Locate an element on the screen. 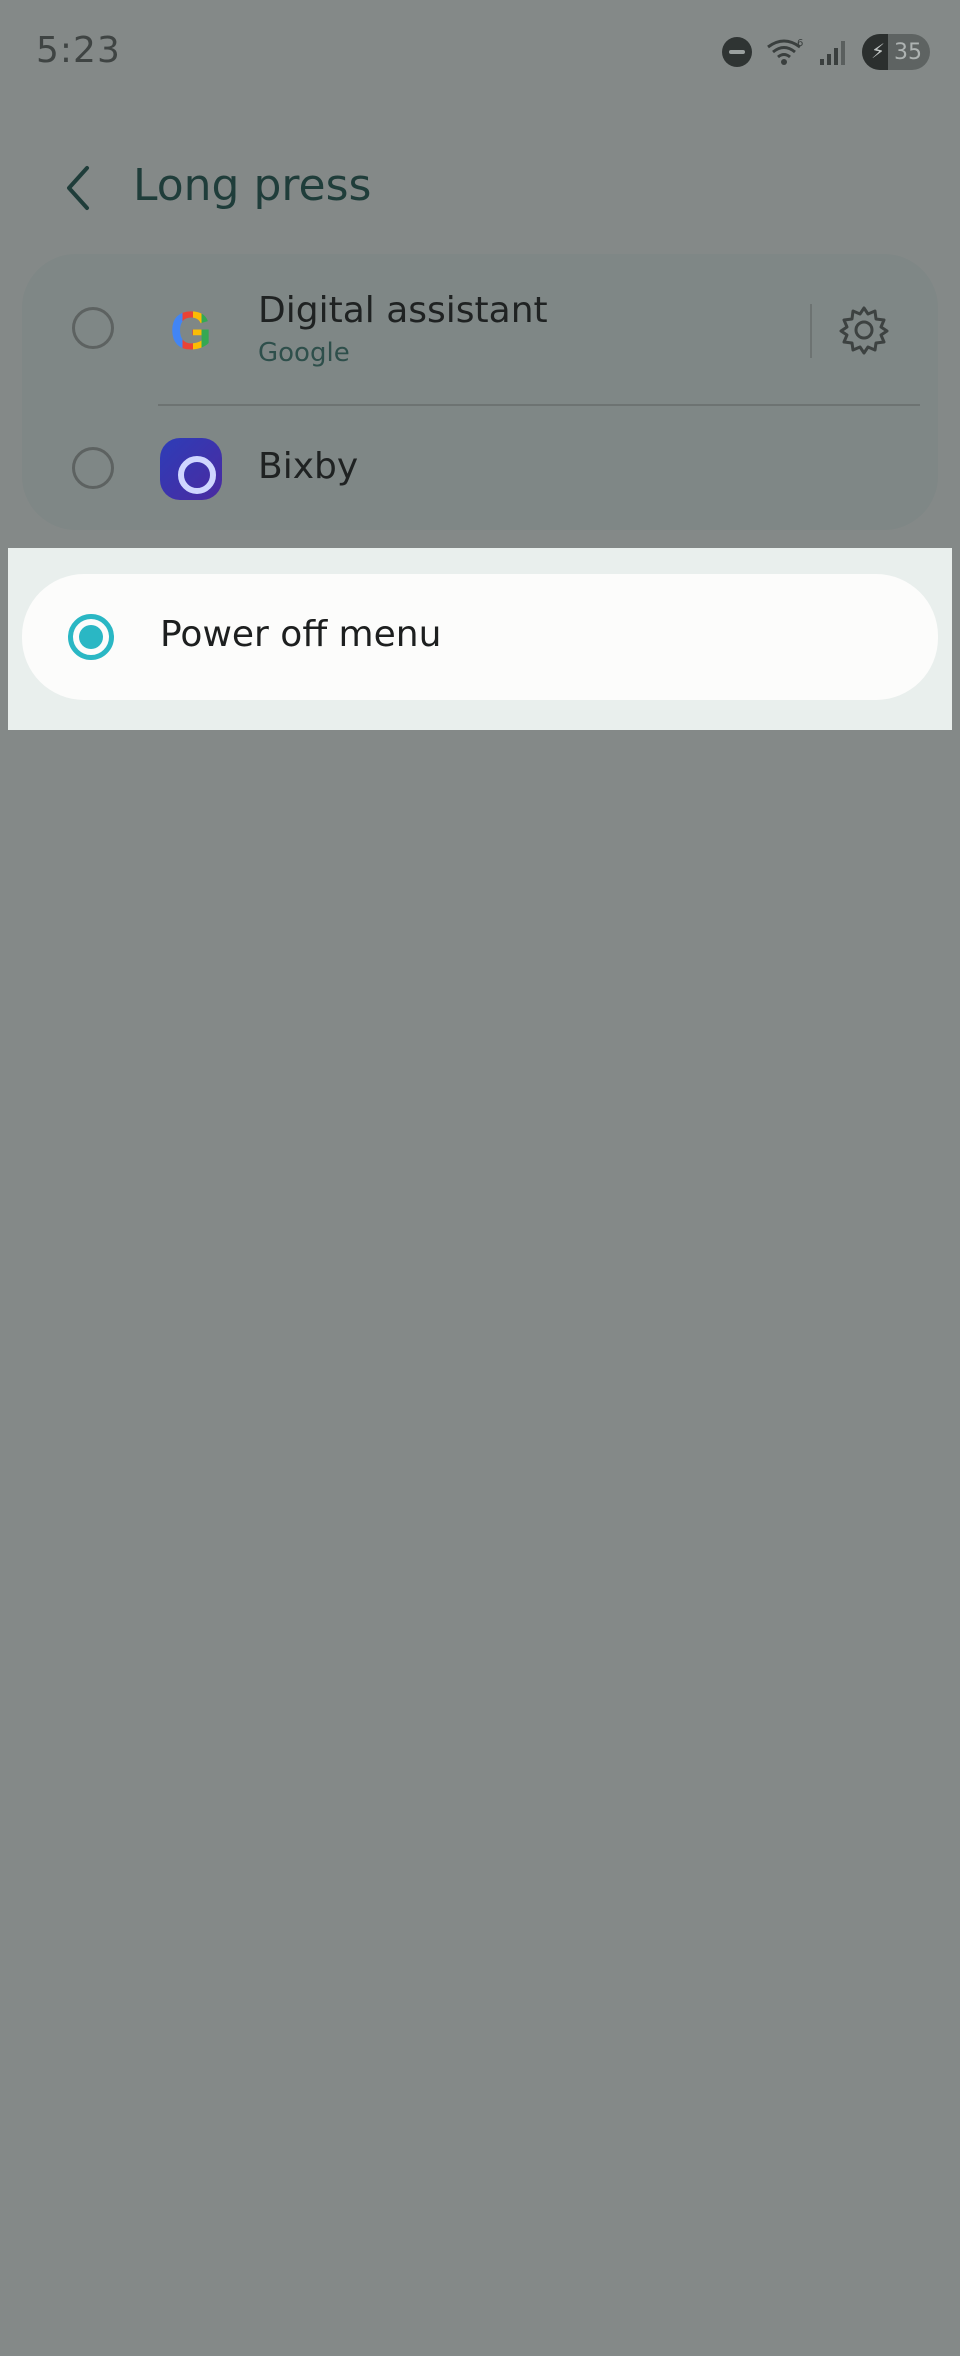 This screenshot has height=2356, width=960. option-digital-assistant: G Digital assistant Google is located at coordinates (480, 324).